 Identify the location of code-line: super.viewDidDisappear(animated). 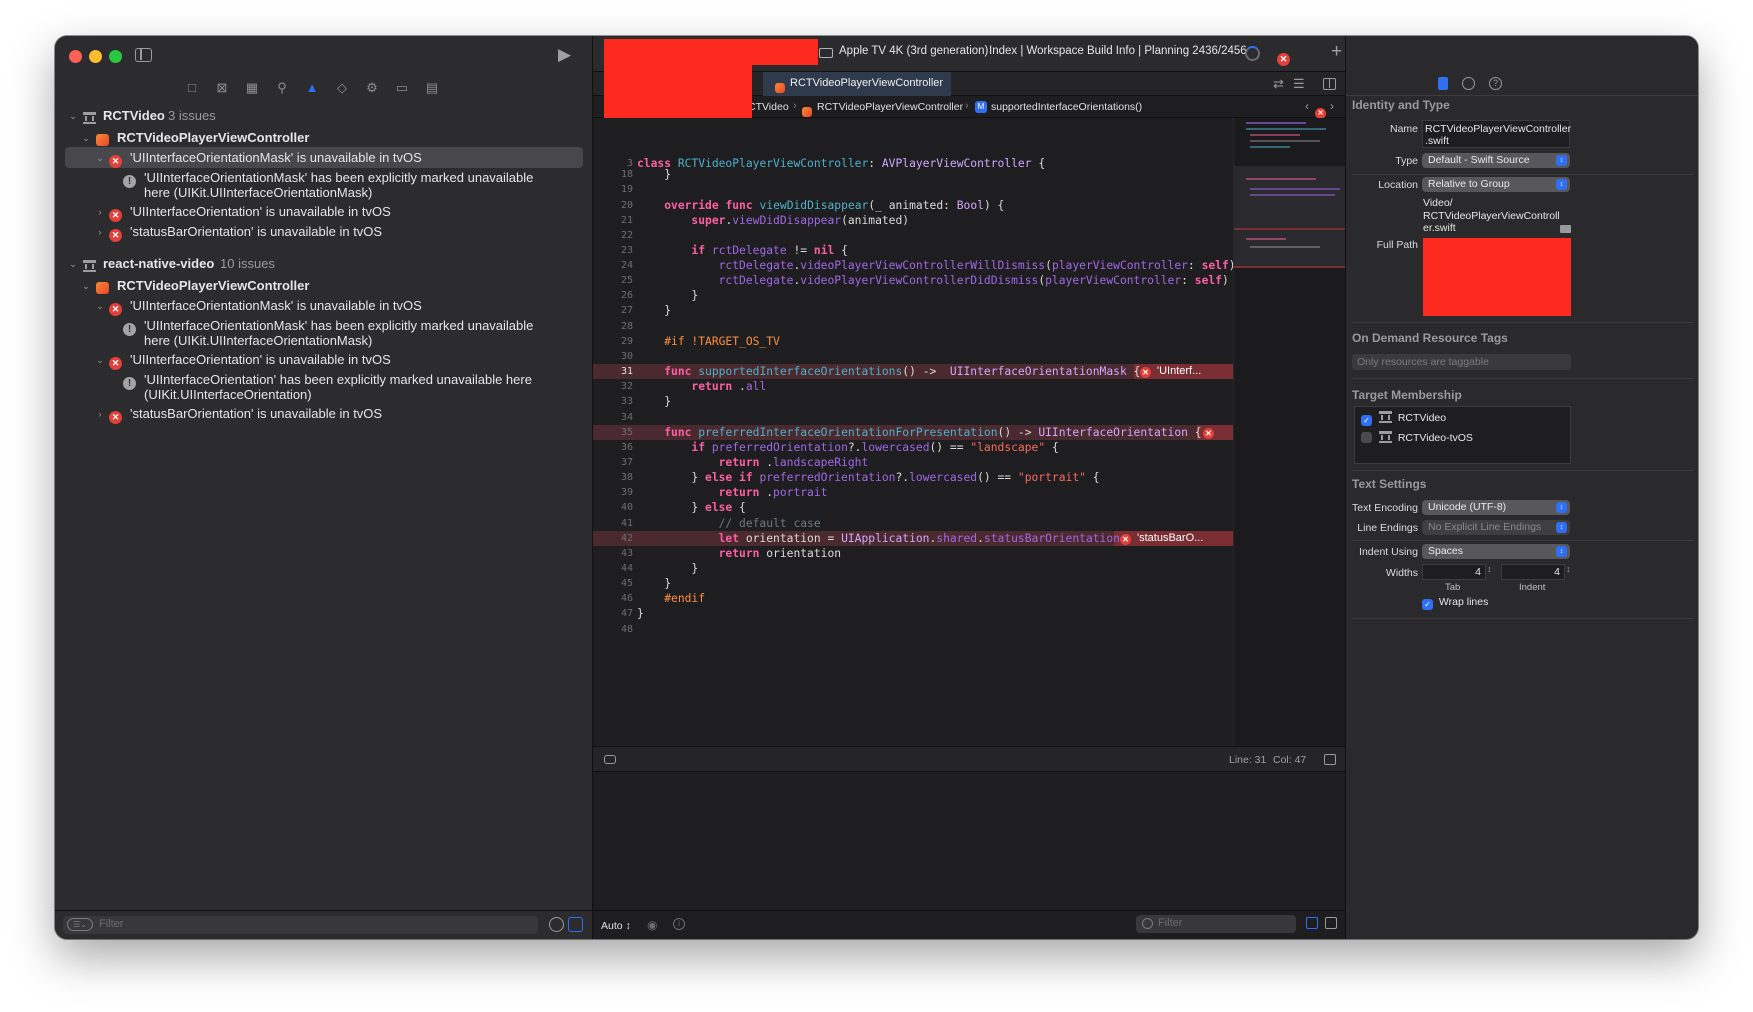
(773, 220).